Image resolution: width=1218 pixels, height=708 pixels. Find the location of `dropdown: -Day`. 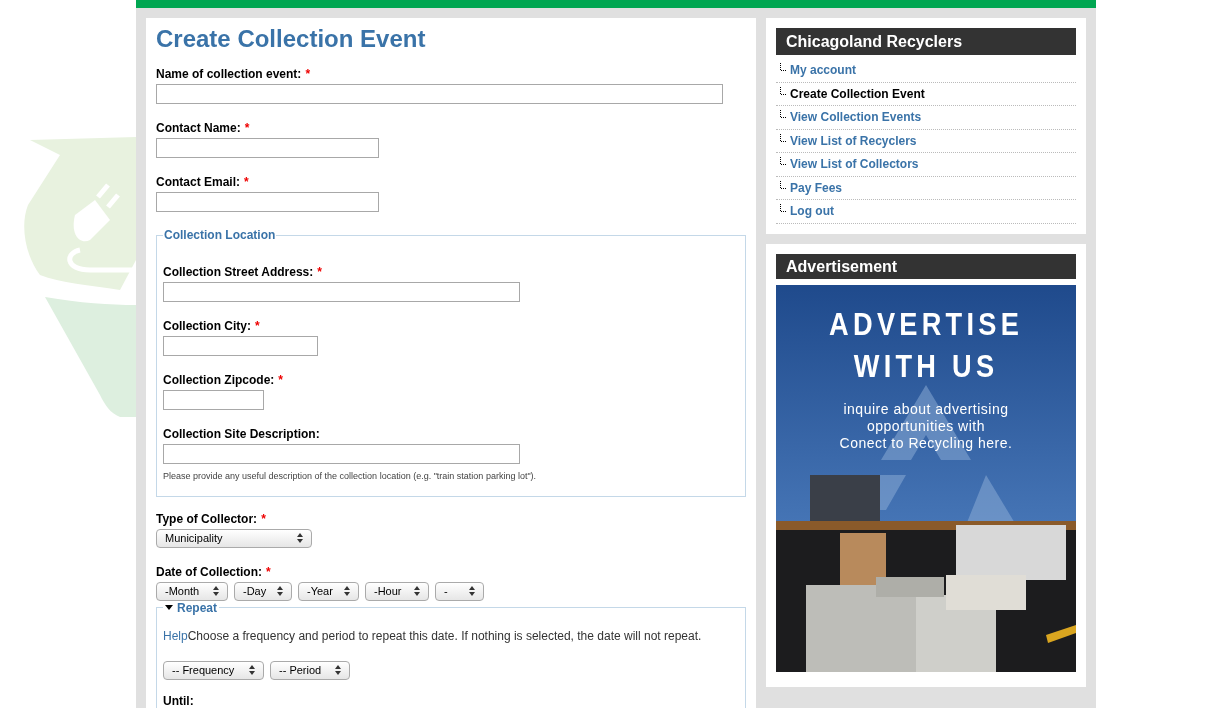

dropdown: -Day is located at coordinates (263, 591).